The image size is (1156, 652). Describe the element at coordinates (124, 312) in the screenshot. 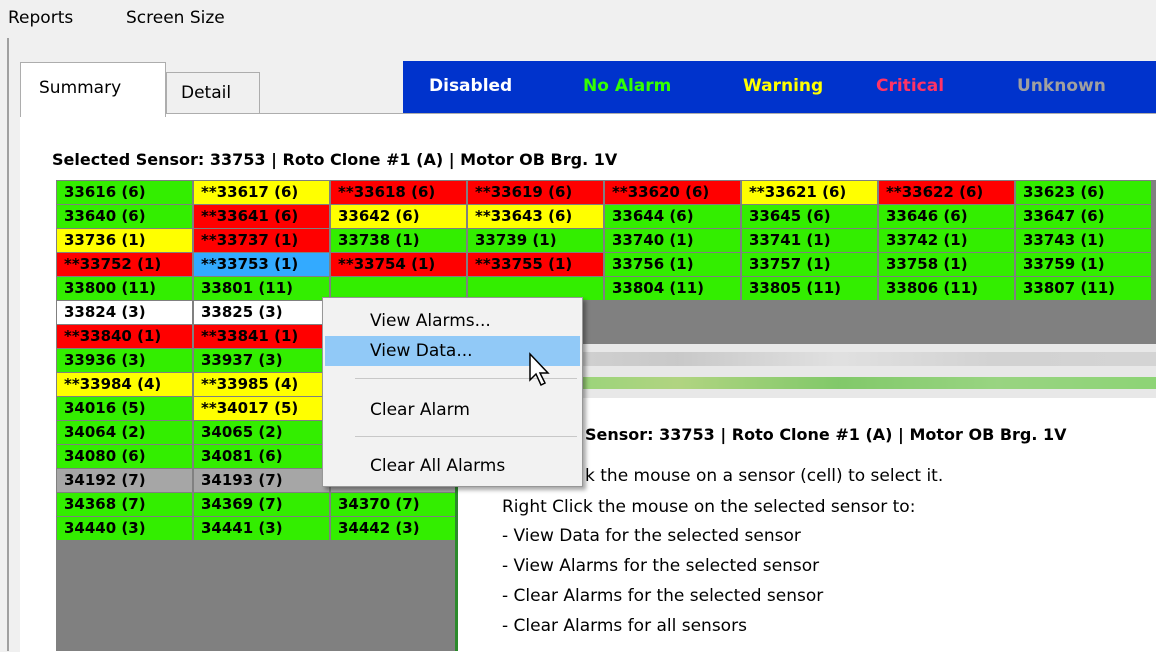

I see `sensor-cell: 33824 (3)` at that location.